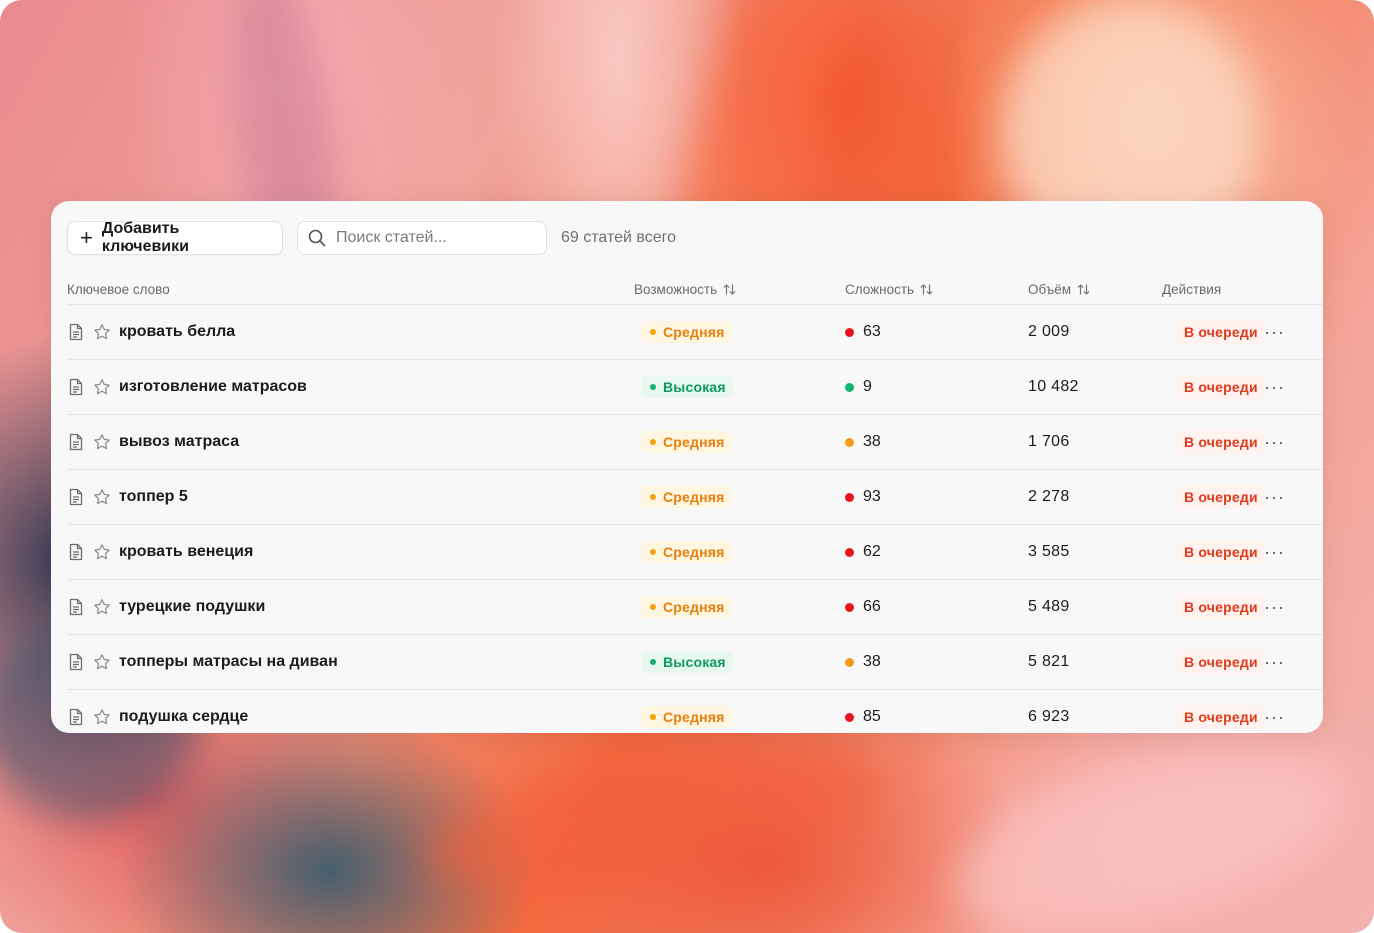  What do you see at coordinates (863, 607) in the screenshot?
I see `difficulty-cell: 66` at bounding box center [863, 607].